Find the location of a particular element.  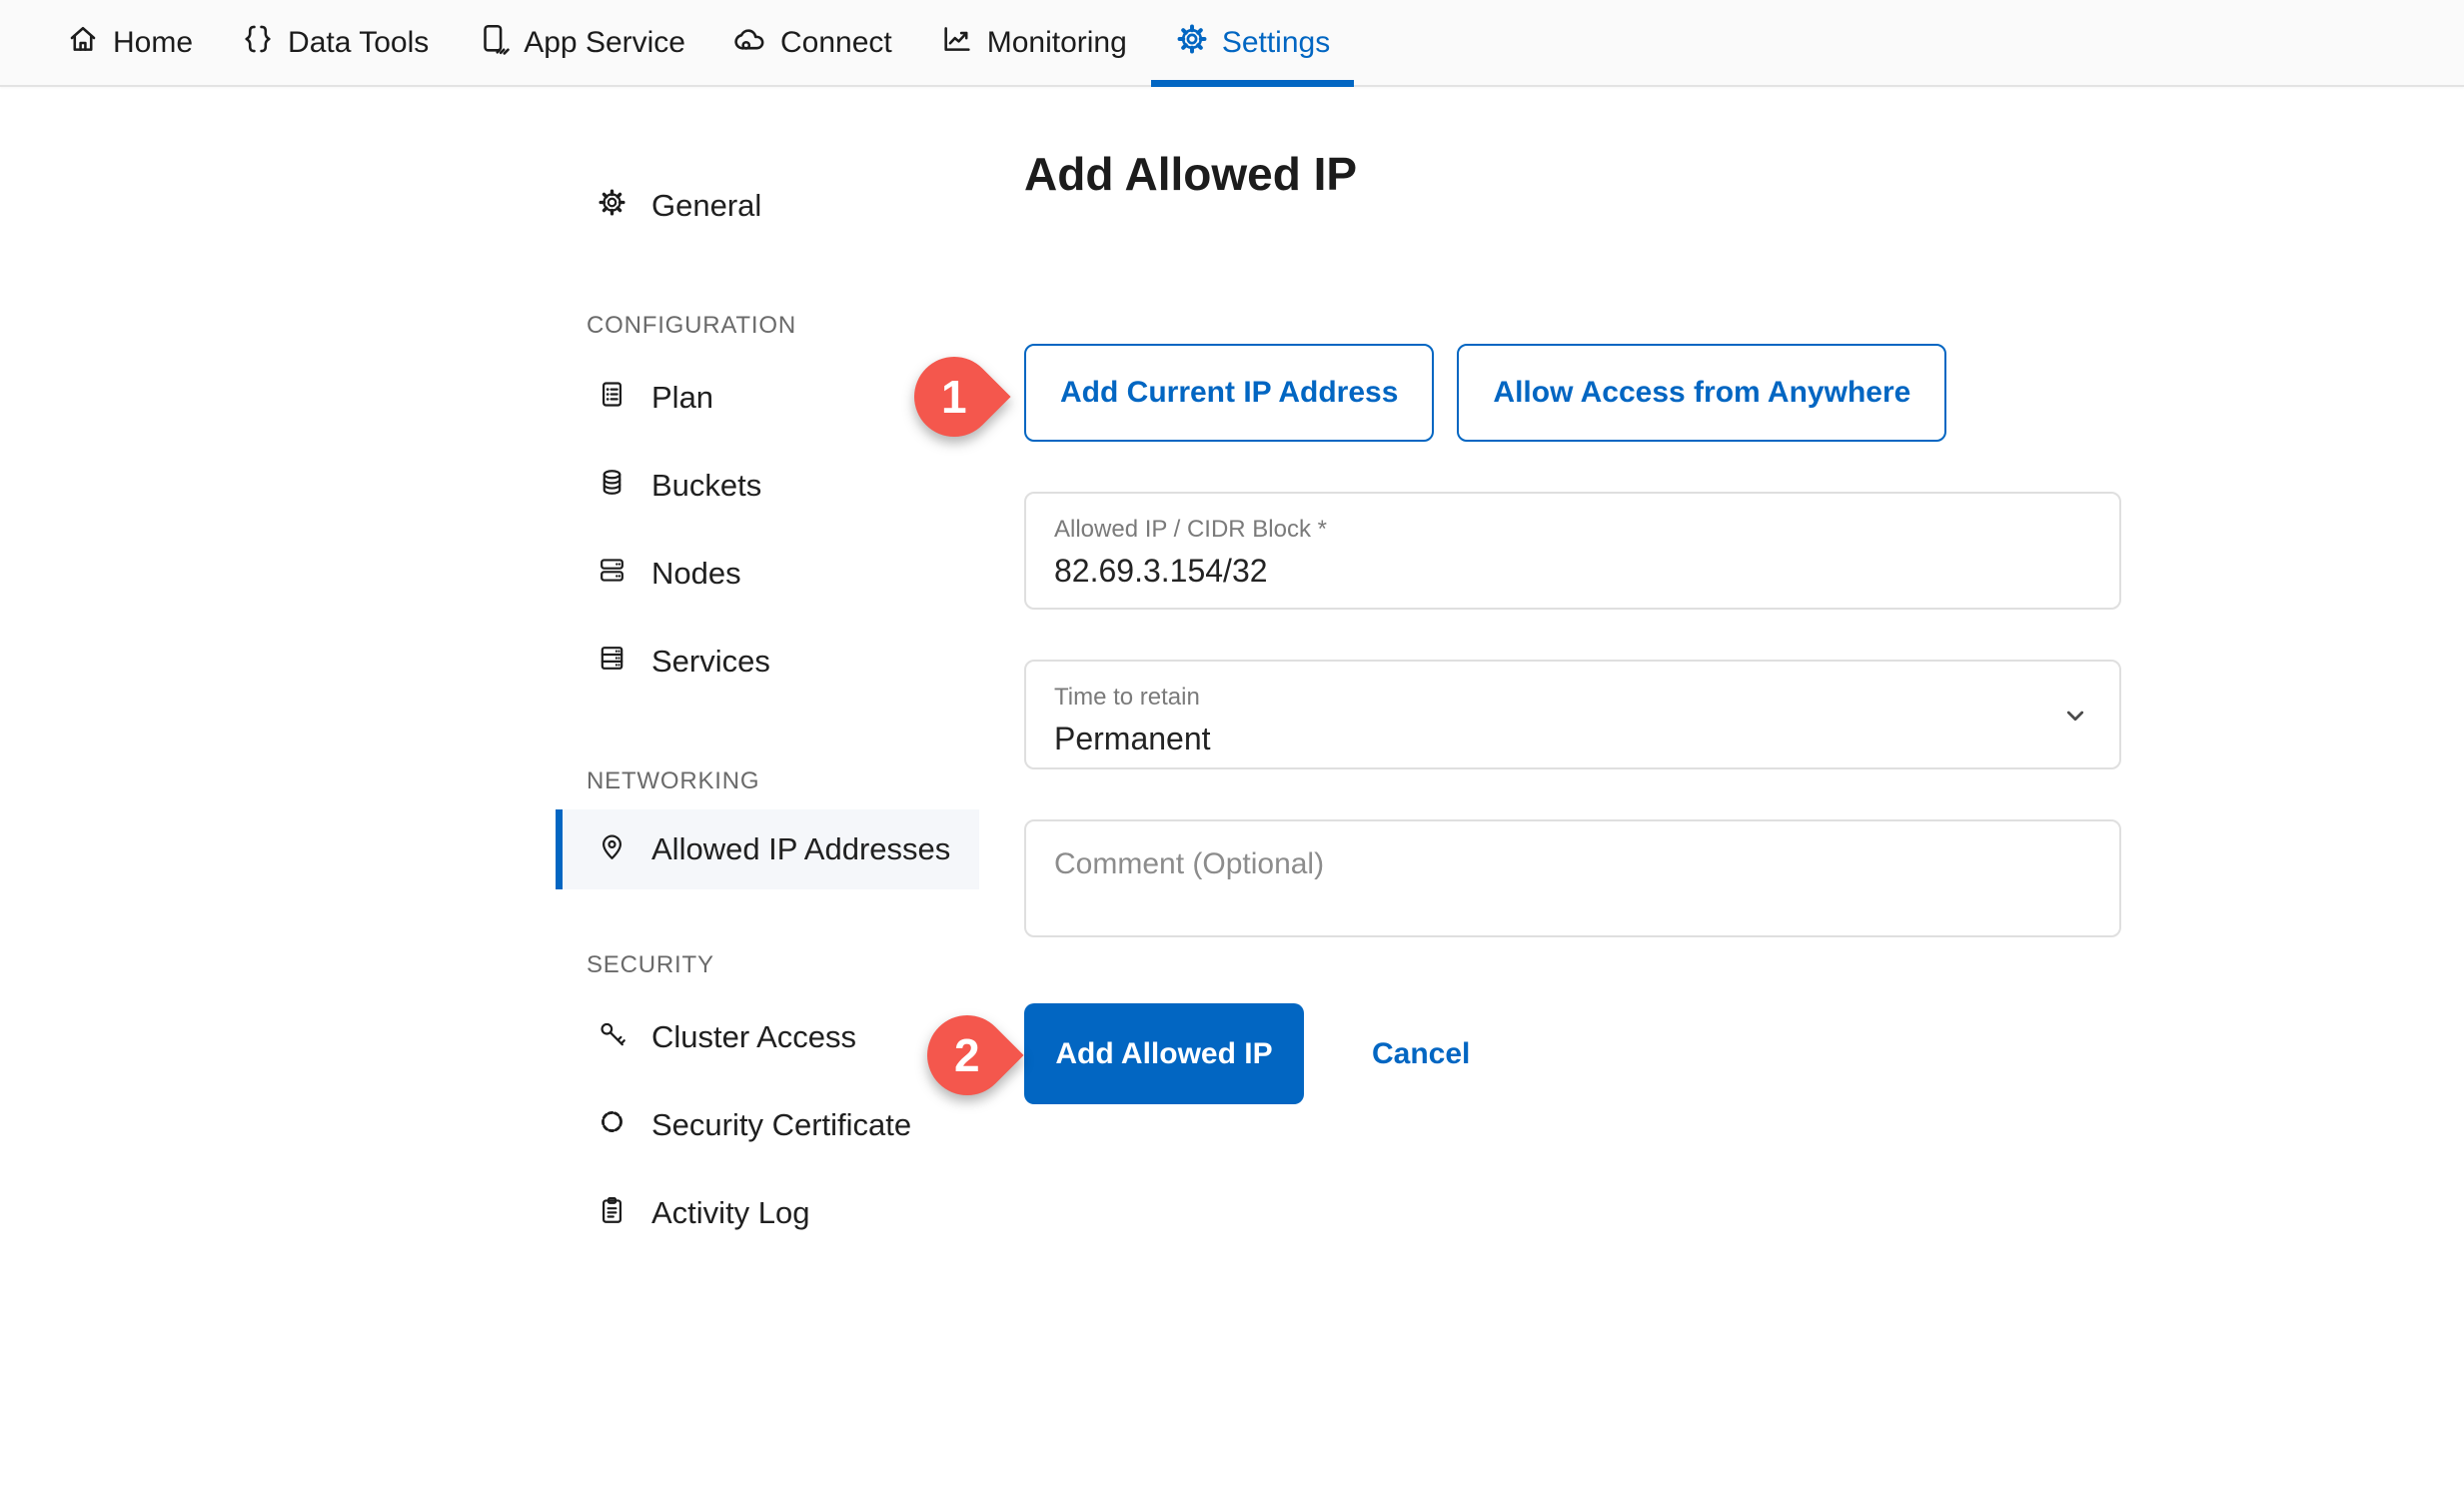

sidebar-item-label: Plan is located at coordinates (682, 397).